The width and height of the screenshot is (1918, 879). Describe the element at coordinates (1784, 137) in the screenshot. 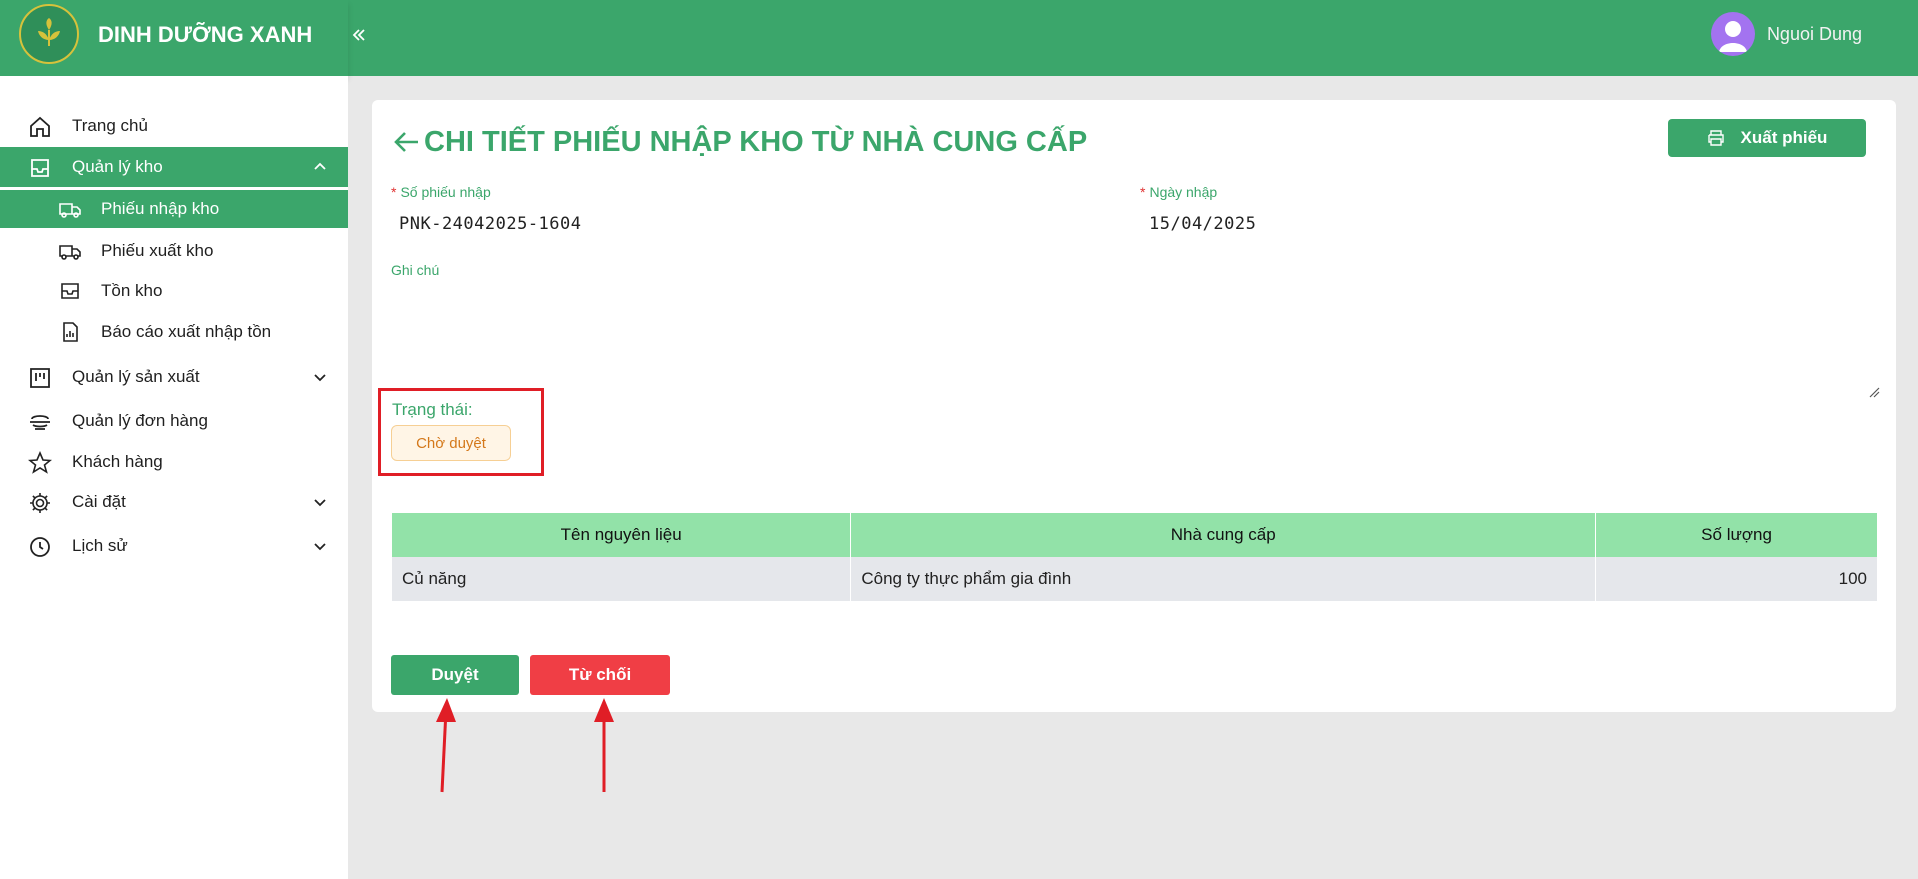

I see `export-button-label: Xuất phiếu` at that location.